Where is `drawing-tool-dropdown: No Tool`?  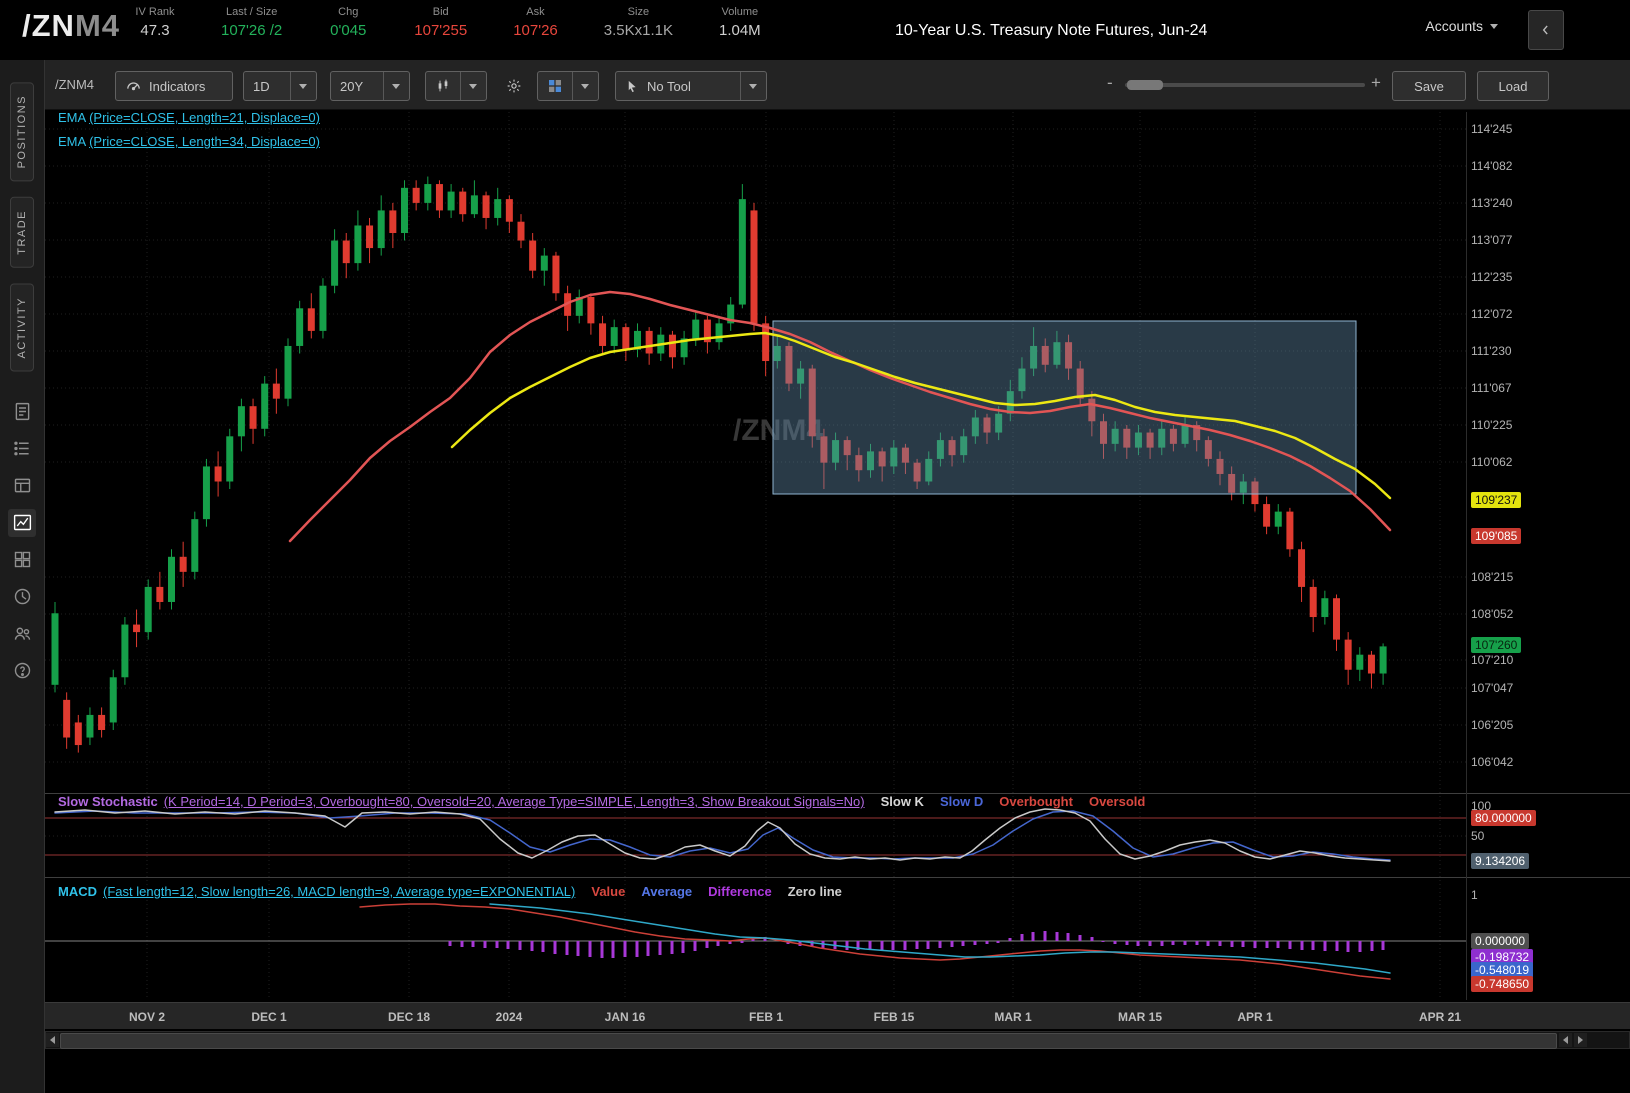
drawing-tool-dropdown: No Tool is located at coordinates (691, 86).